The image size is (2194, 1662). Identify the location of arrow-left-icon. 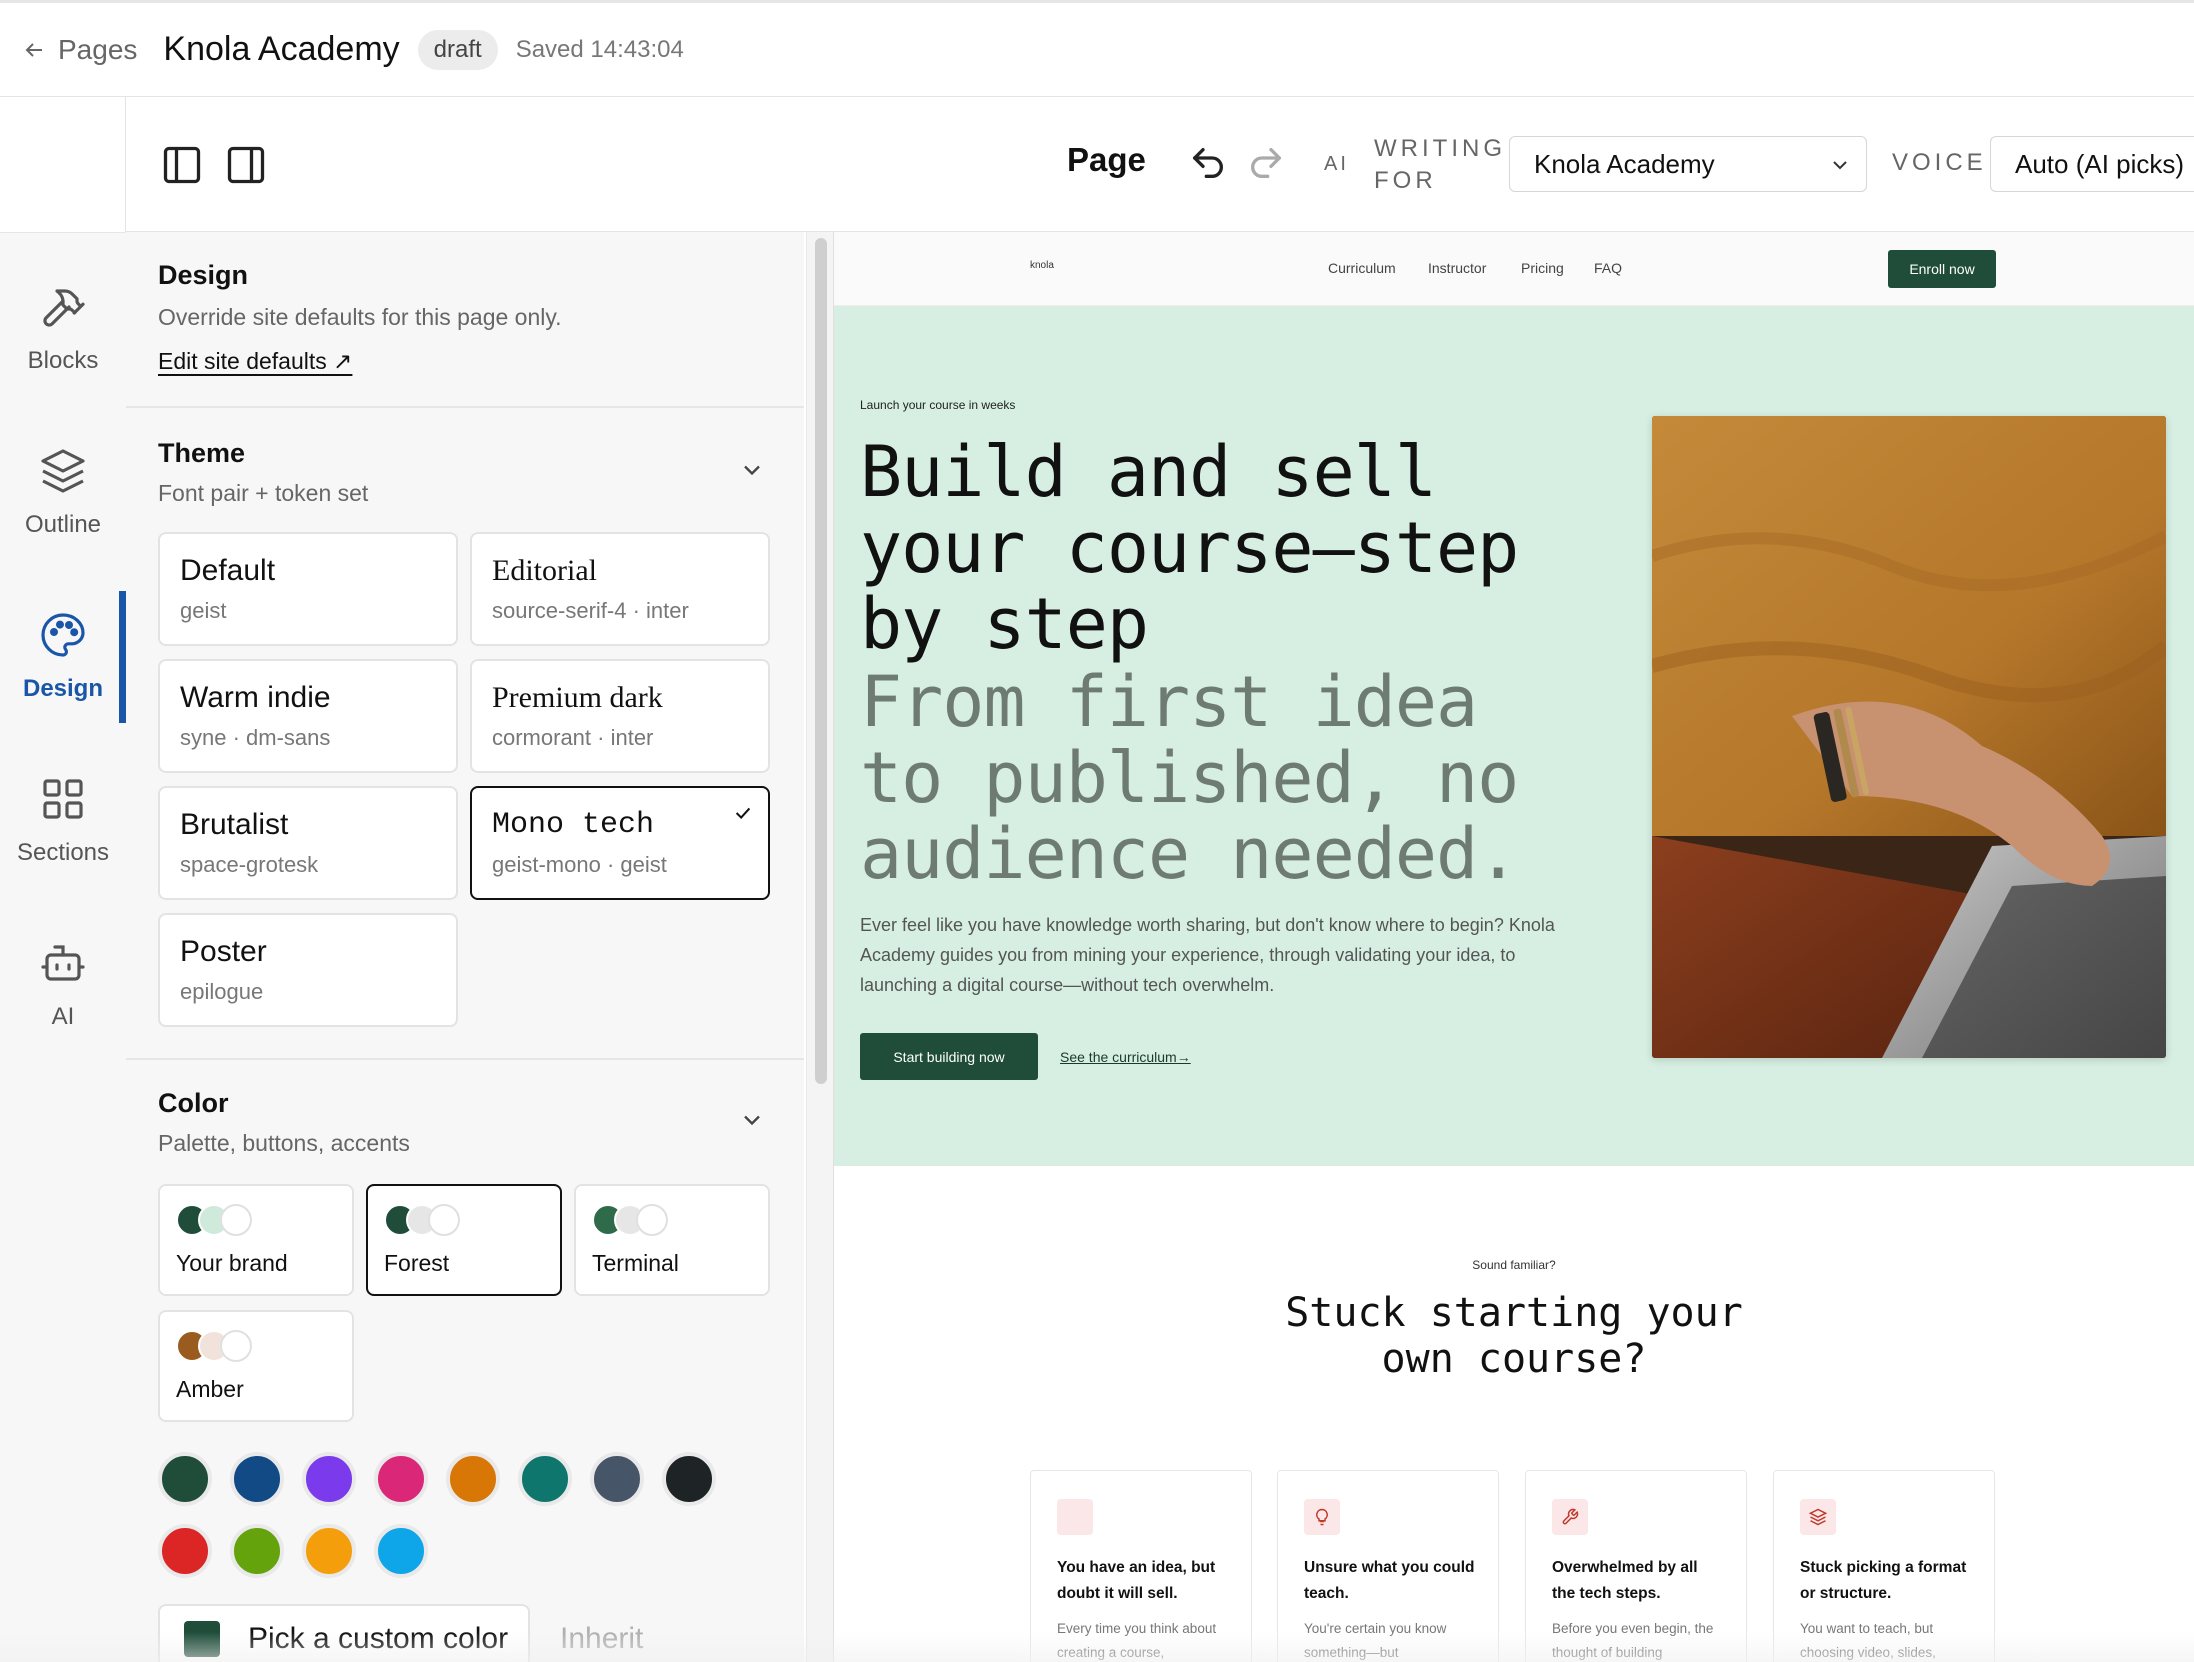
(33, 49).